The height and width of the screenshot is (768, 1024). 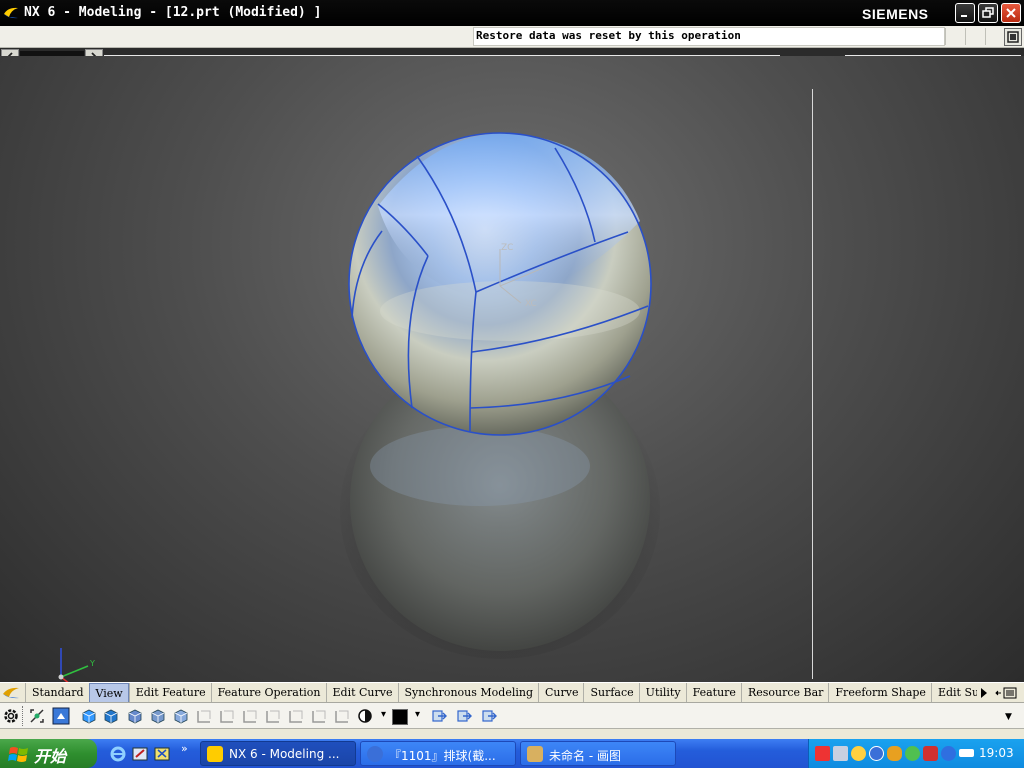 I want to click on play-right-icon, so click(x=984, y=693).